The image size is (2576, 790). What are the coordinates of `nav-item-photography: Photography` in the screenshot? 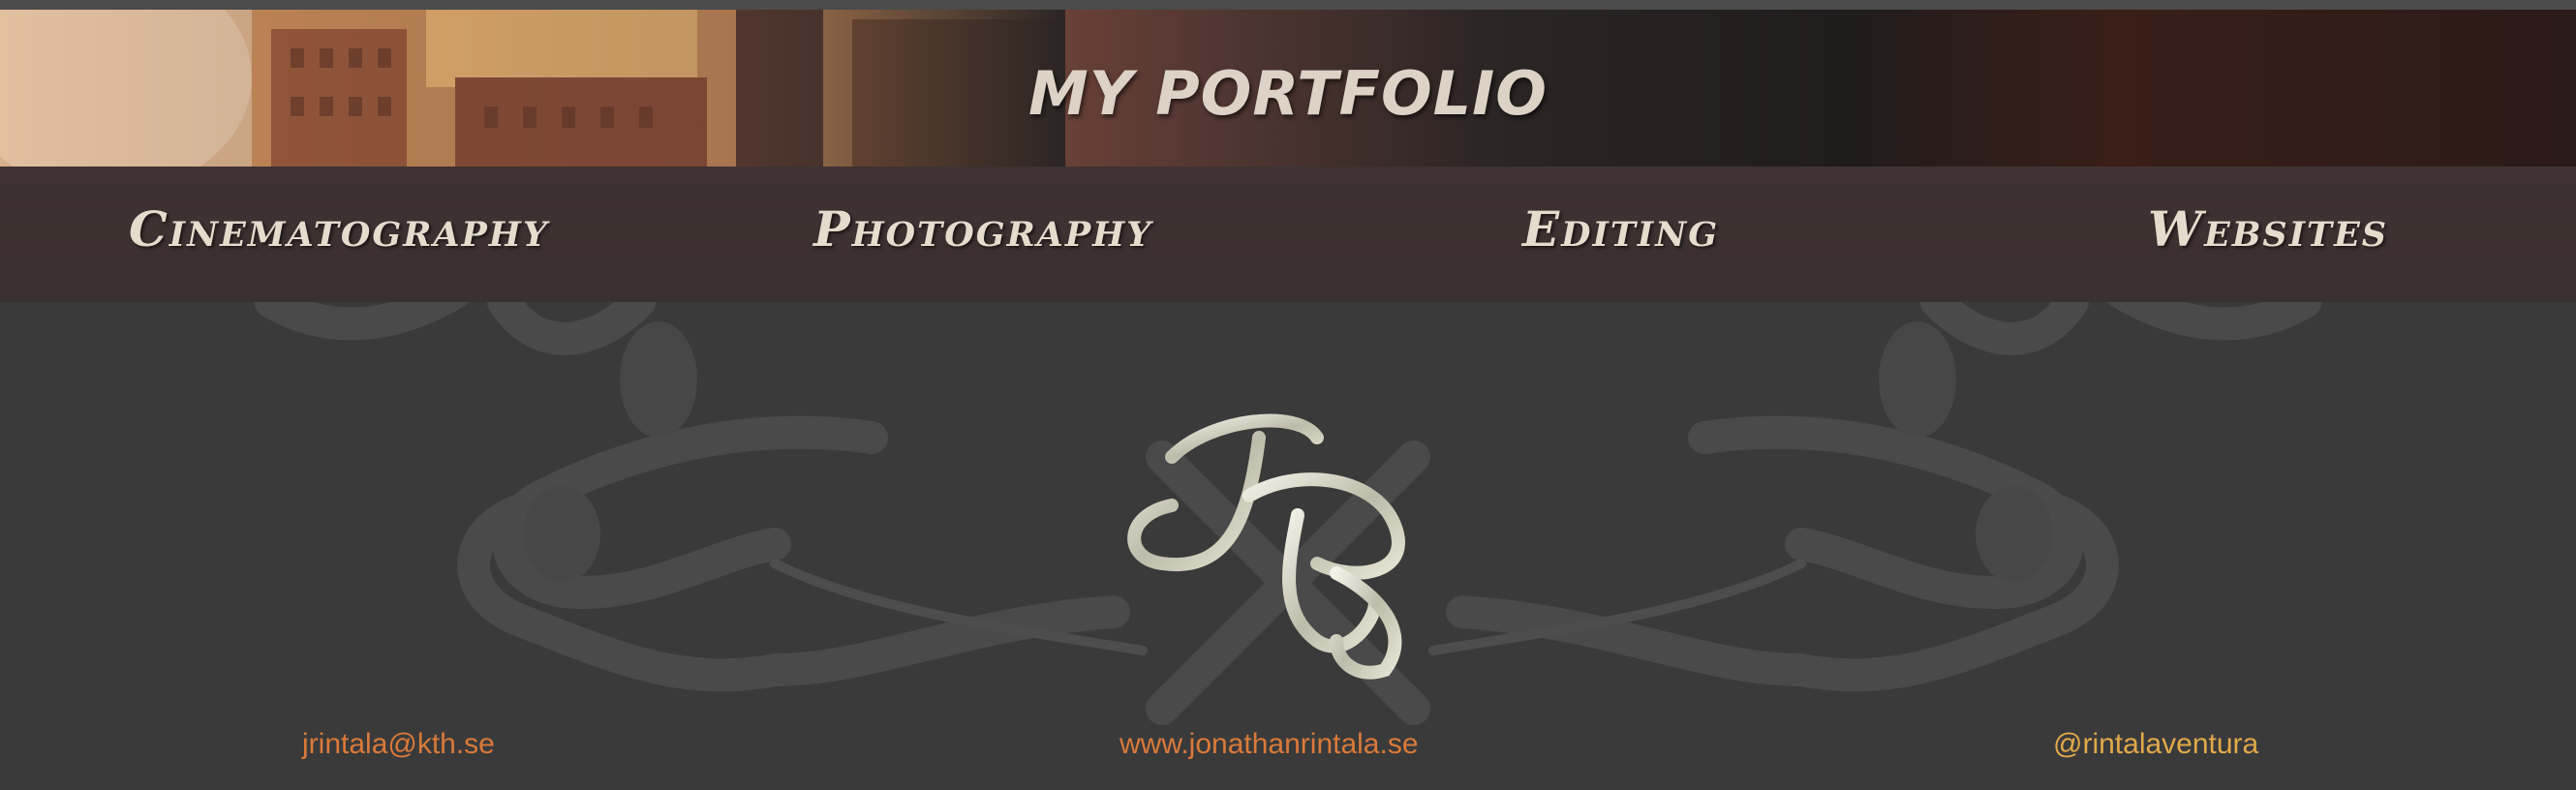 It's located at (982, 229).